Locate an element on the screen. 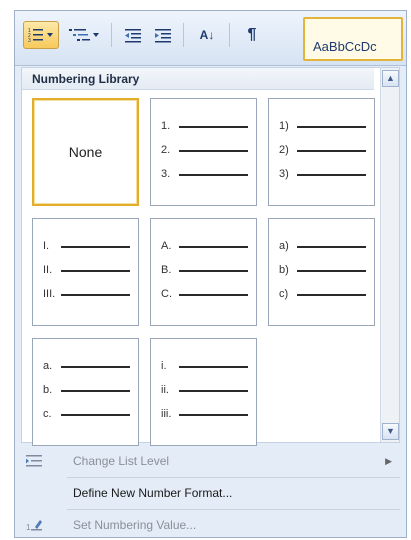 The width and height of the screenshot is (411, 540). decrease-indent-icon is located at coordinates (133, 36).